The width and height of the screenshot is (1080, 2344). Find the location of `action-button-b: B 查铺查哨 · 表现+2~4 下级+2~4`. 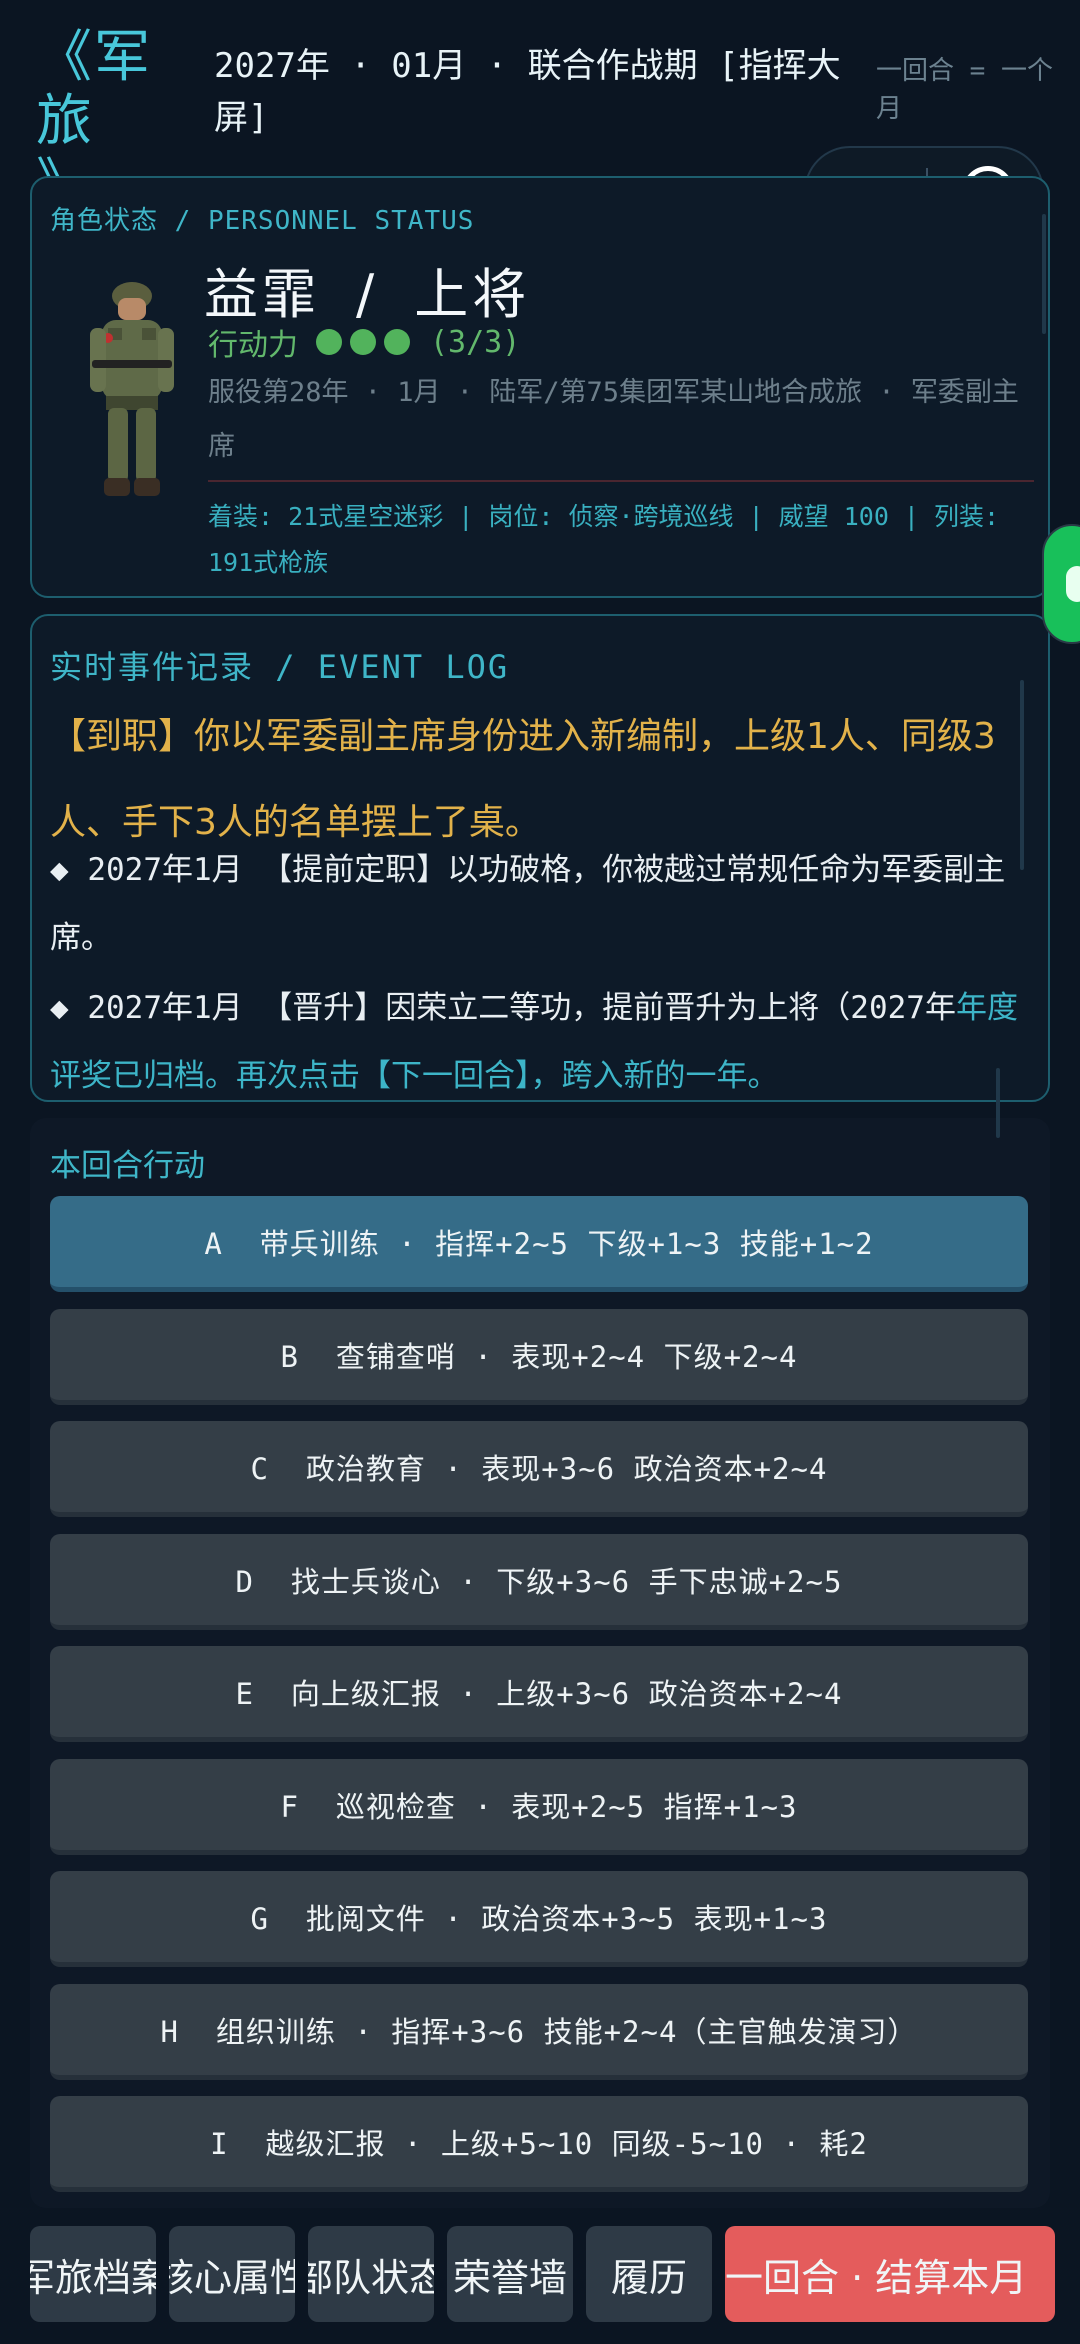

action-button-b: B 查铺查哨 · 表现+2~4 下级+2~4 is located at coordinates (539, 1357).